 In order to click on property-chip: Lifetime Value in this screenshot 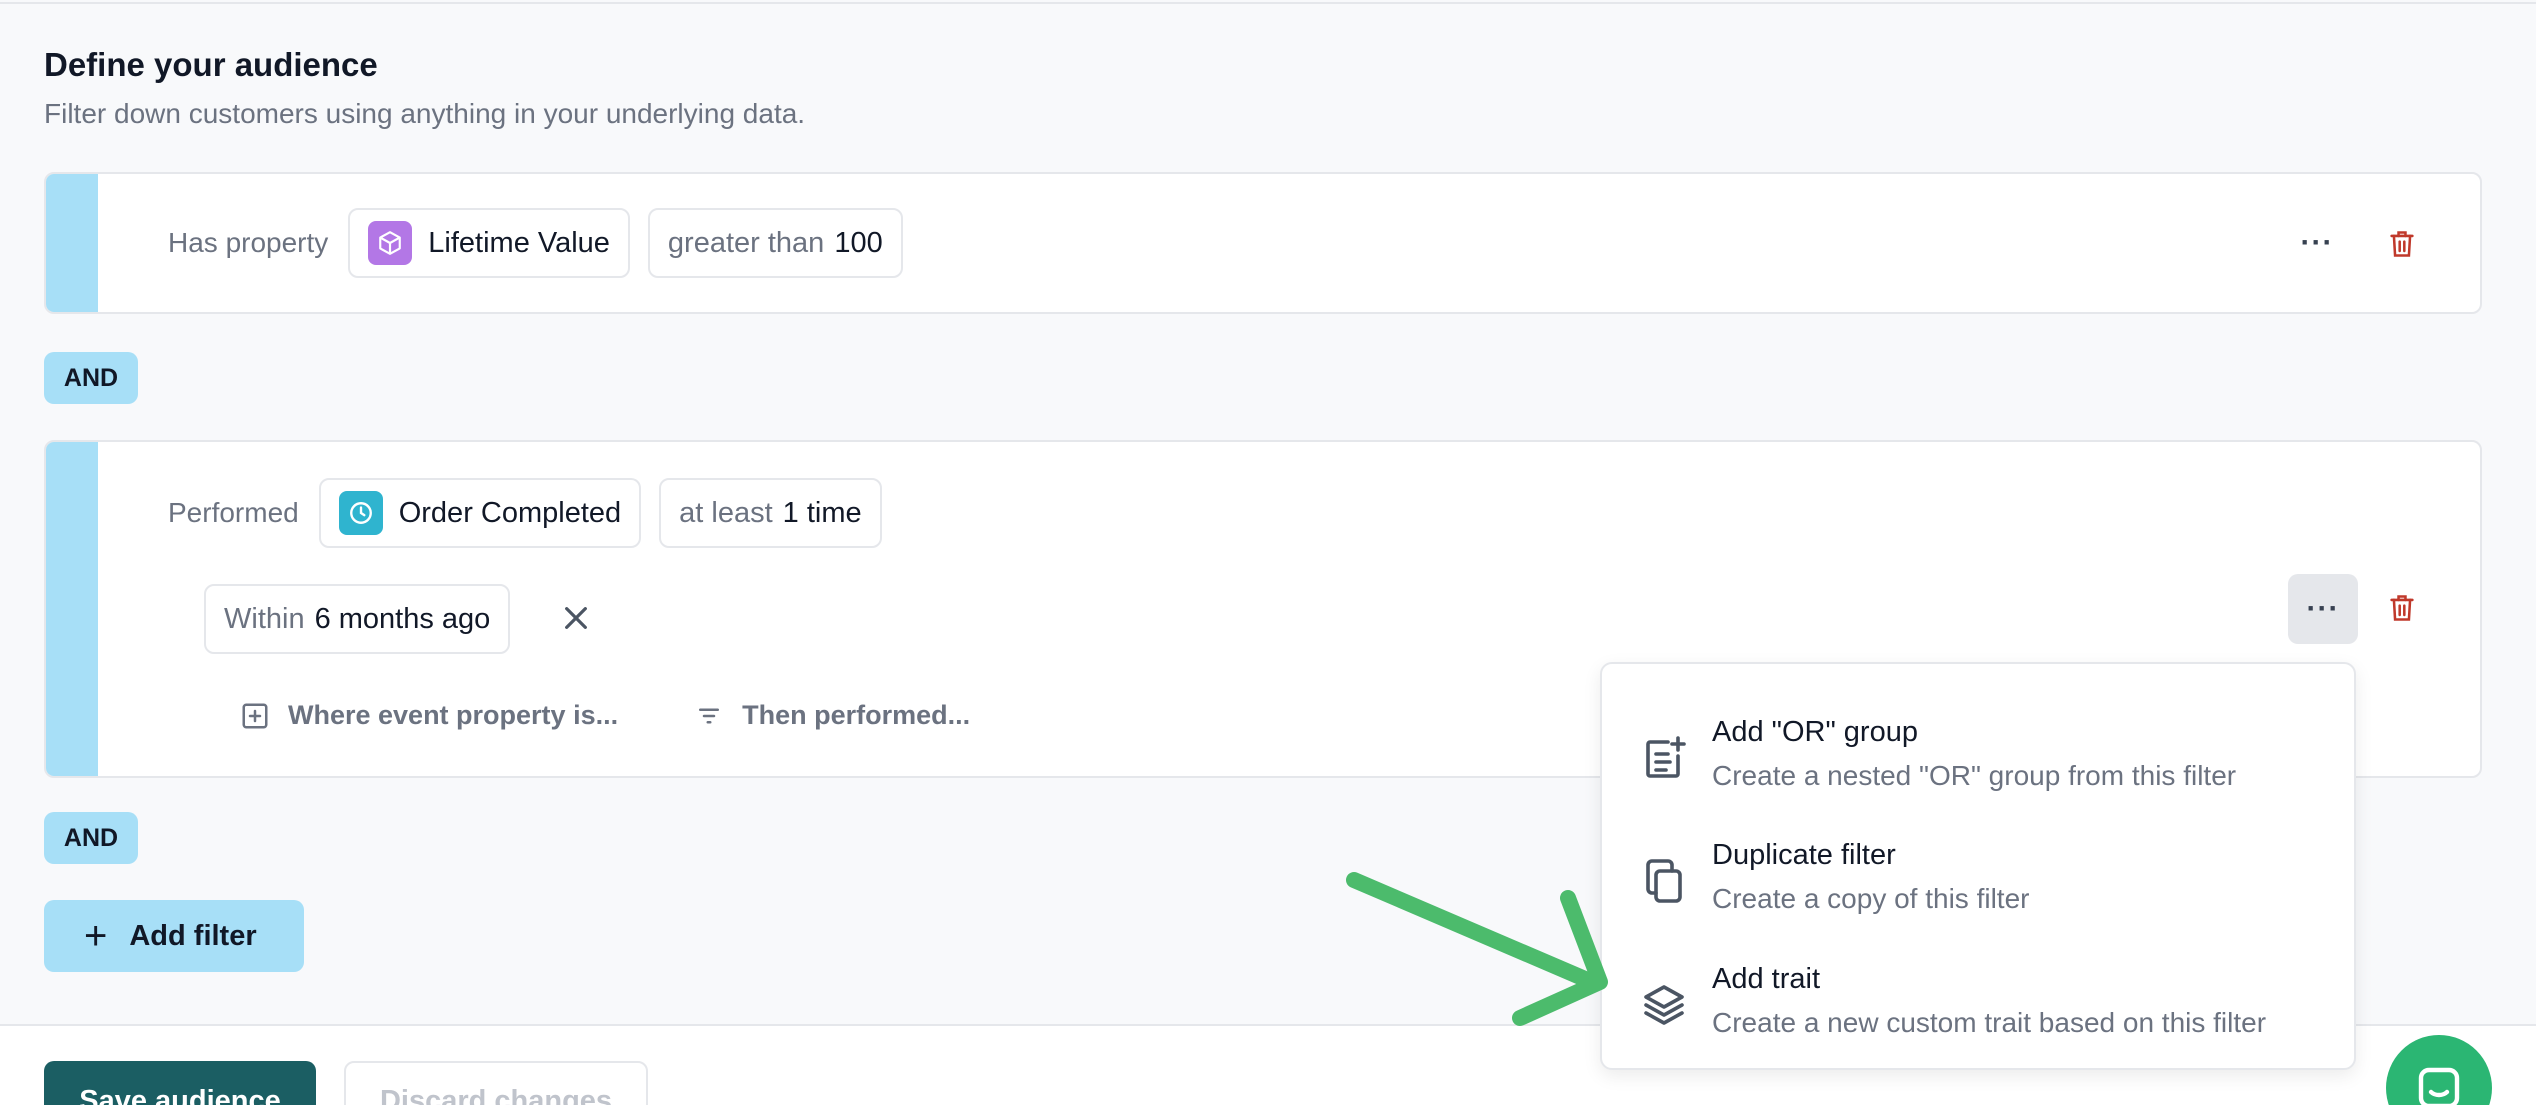, I will do `click(489, 243)`.